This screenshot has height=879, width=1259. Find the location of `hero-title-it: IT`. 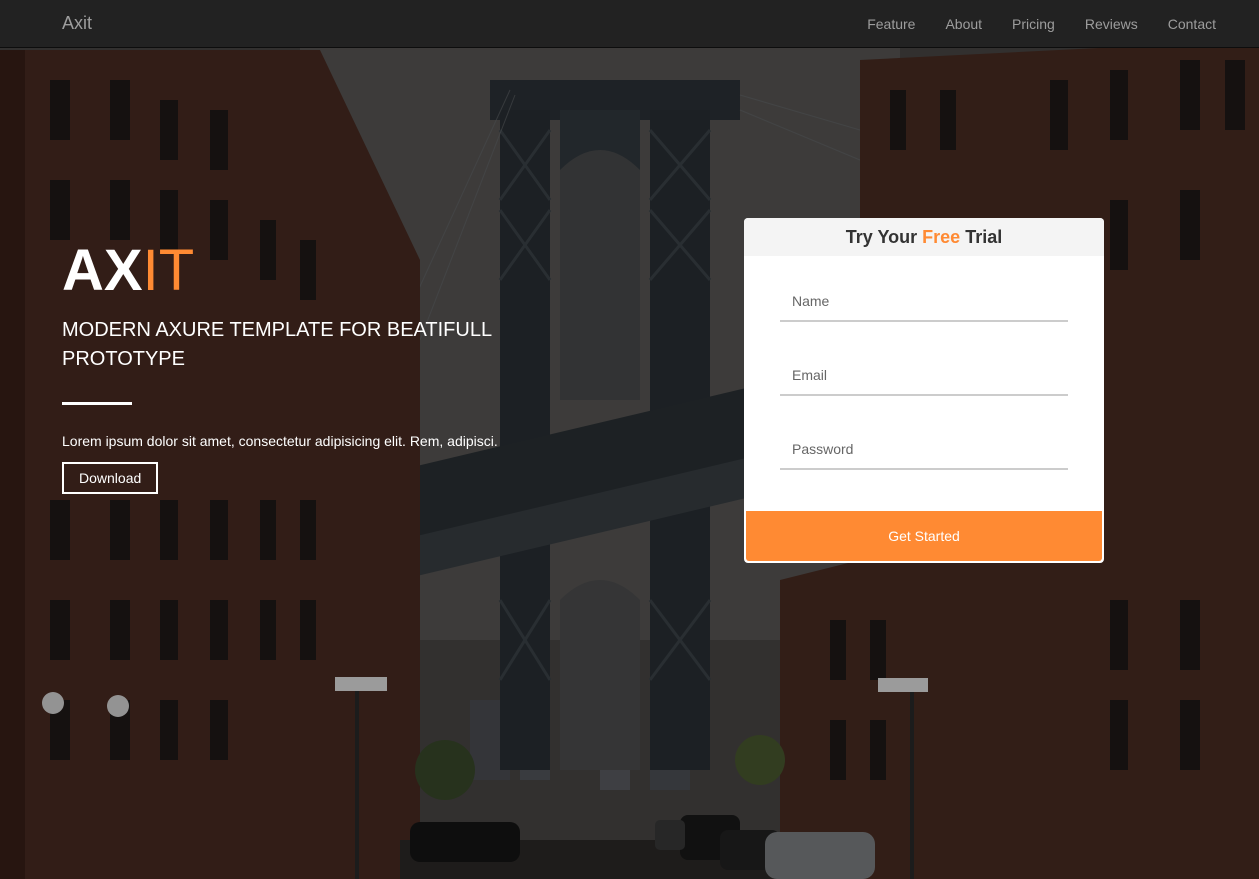

hero-title-it: IT is located at coordinates (168, 270).